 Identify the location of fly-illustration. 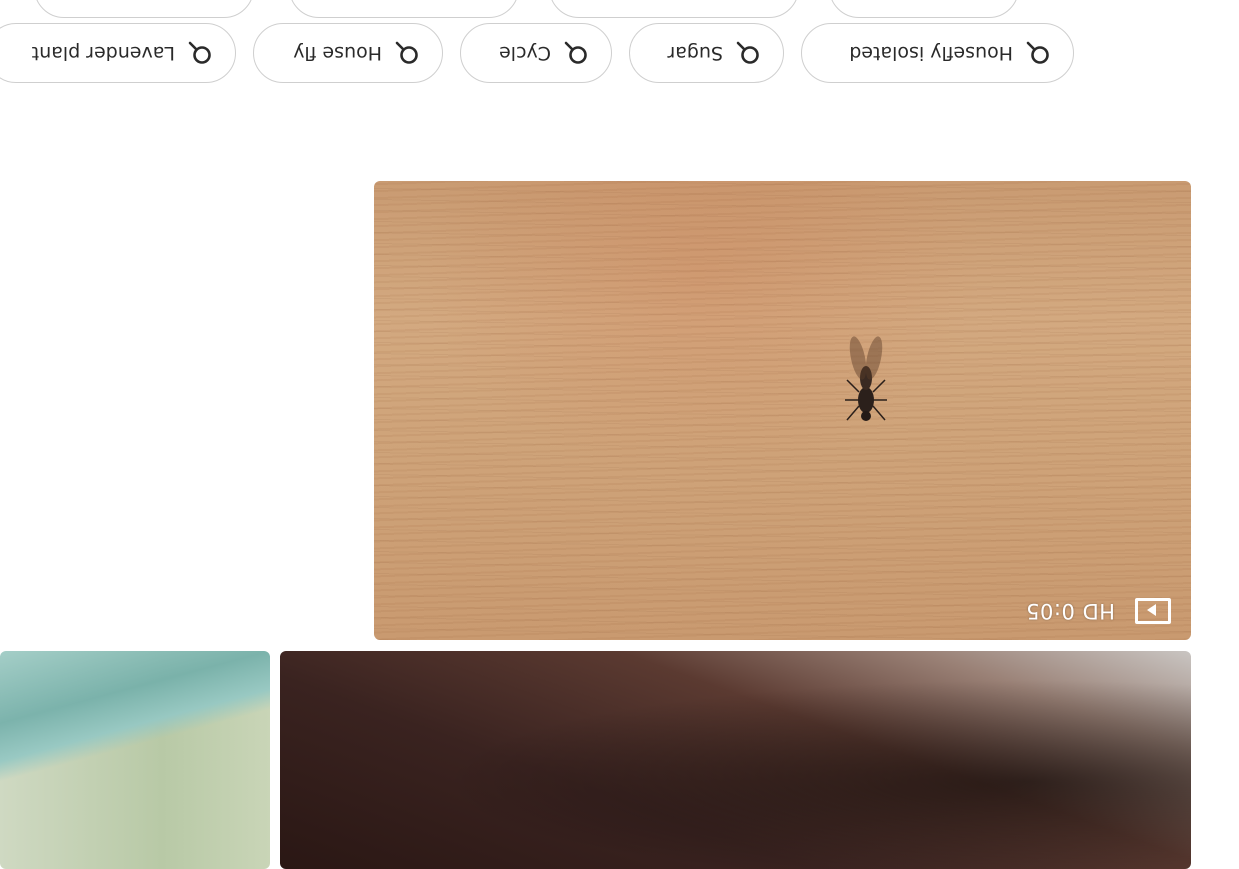
(866, 378).